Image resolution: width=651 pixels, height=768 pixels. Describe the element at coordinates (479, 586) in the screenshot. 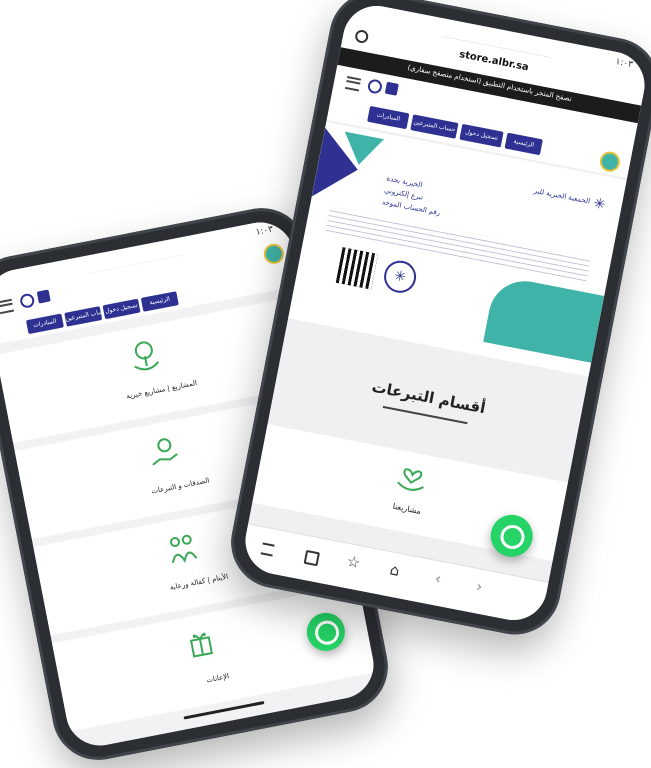

I see `forward-icon: ›` at that location.